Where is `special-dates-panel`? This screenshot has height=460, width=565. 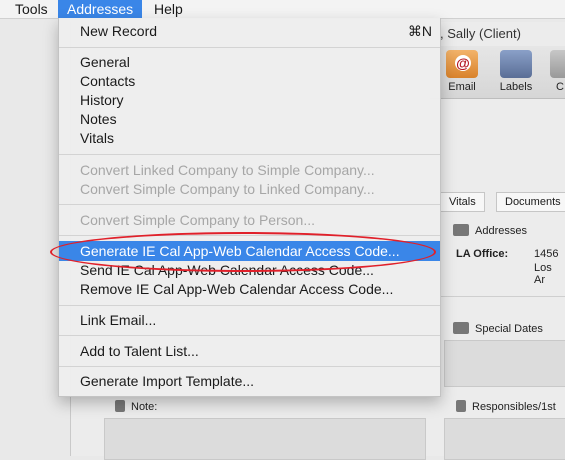
special-dates-panel is located at coordinates (504, 363).